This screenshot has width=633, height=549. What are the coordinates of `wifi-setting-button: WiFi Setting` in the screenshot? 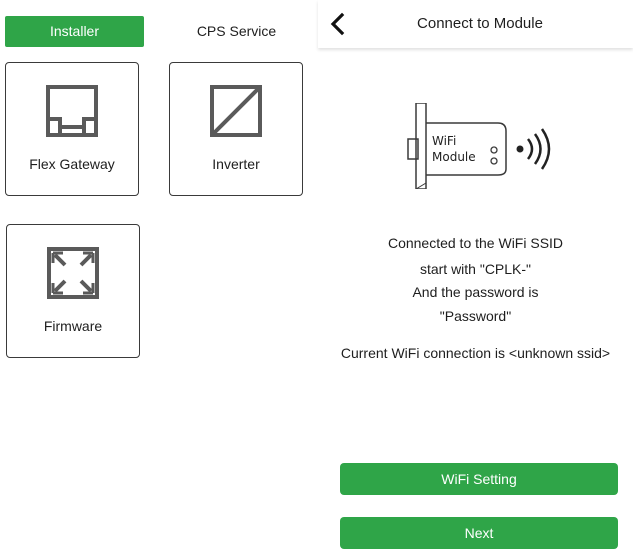 It's located at (479, 479).